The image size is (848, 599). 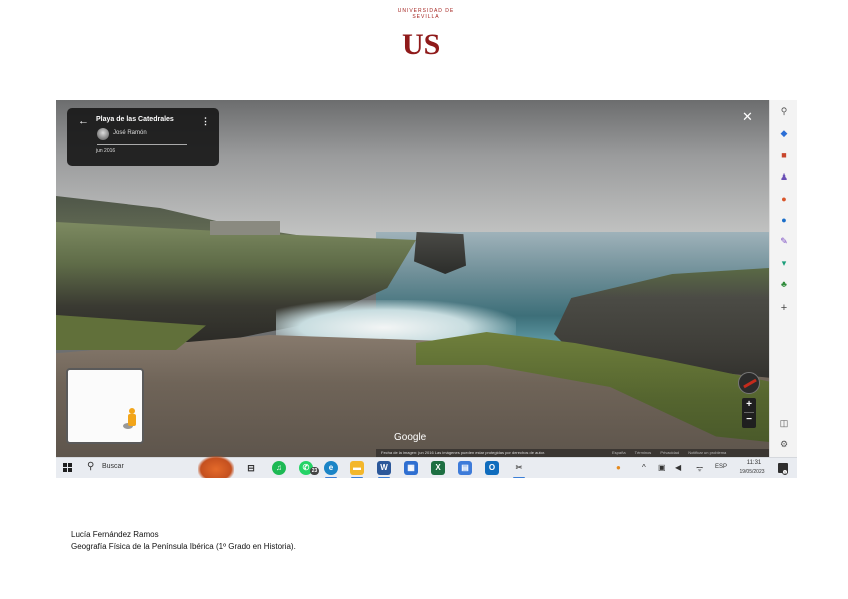 What do you see at coordinates (130, 133) in the screenshot?
I see `author-name: José Ramón` at bounding box center [130, 133].